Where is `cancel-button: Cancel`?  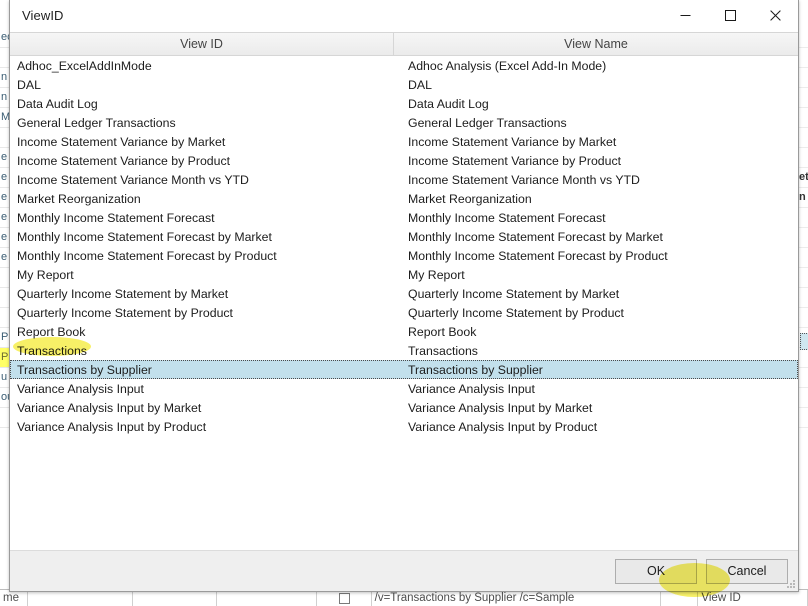 cancel-button: Cancel is located at coordinates (747, 571).